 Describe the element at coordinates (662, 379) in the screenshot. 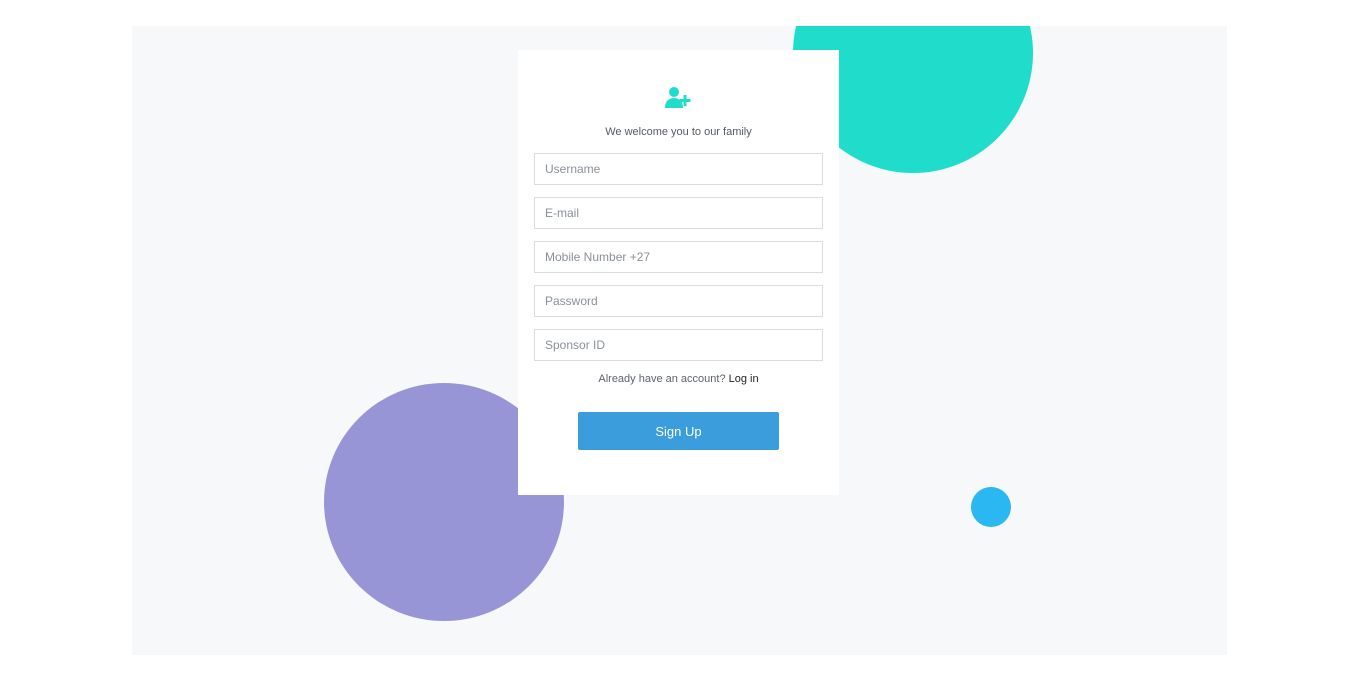

I see `login-prompt-text: Already have an account?` at that location.